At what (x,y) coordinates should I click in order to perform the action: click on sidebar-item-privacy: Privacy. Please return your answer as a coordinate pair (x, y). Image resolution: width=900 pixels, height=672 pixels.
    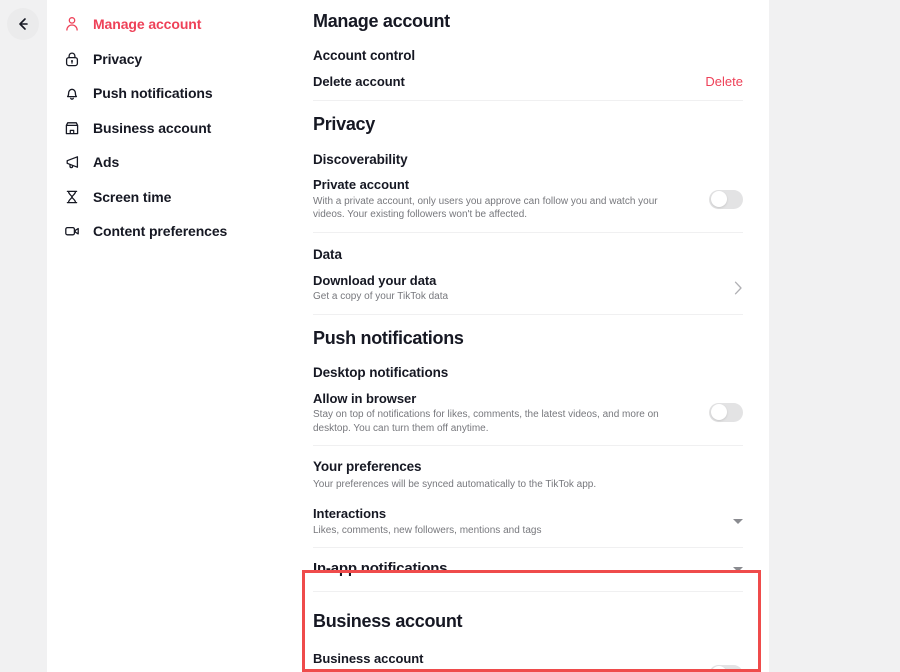
    Looking at the image, I should click on (167, 59).